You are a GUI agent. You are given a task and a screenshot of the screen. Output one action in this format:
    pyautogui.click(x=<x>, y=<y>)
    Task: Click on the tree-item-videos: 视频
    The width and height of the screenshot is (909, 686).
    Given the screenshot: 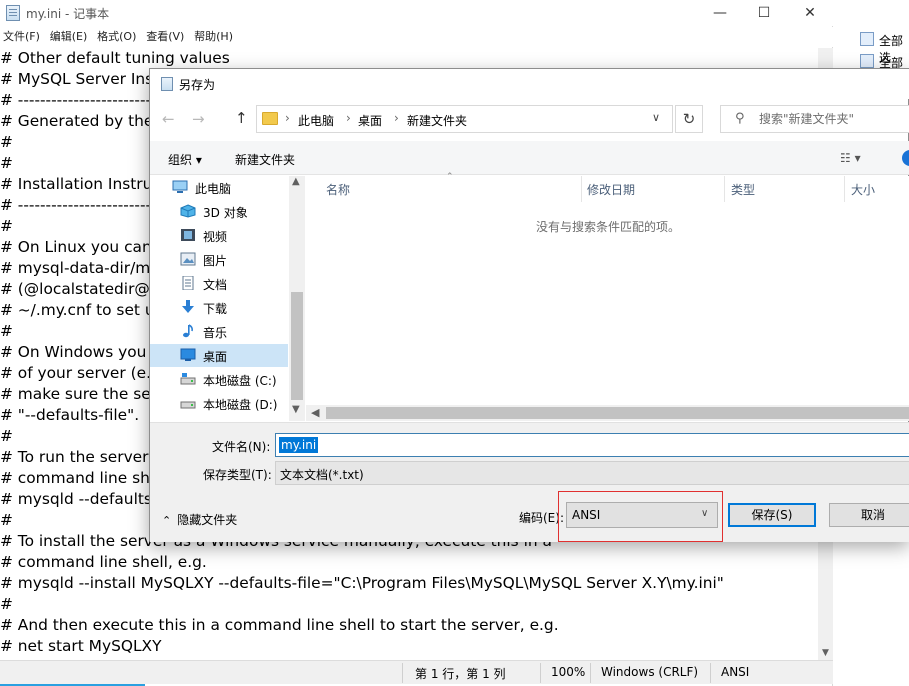 What is the action you would take?
    pyautogui.click(x=219, y=235)
    